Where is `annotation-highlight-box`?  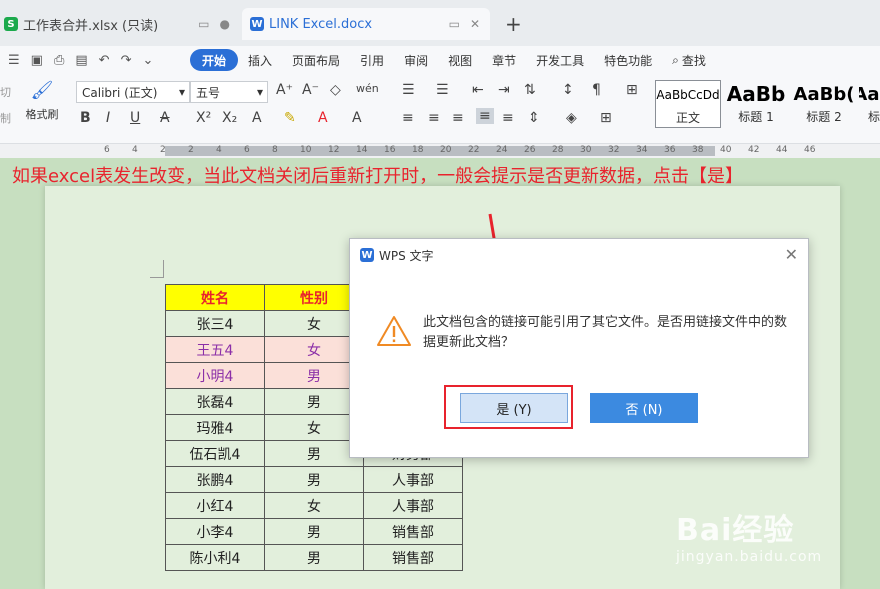 annotation-highlight-box is located at coordinates (508, 407).